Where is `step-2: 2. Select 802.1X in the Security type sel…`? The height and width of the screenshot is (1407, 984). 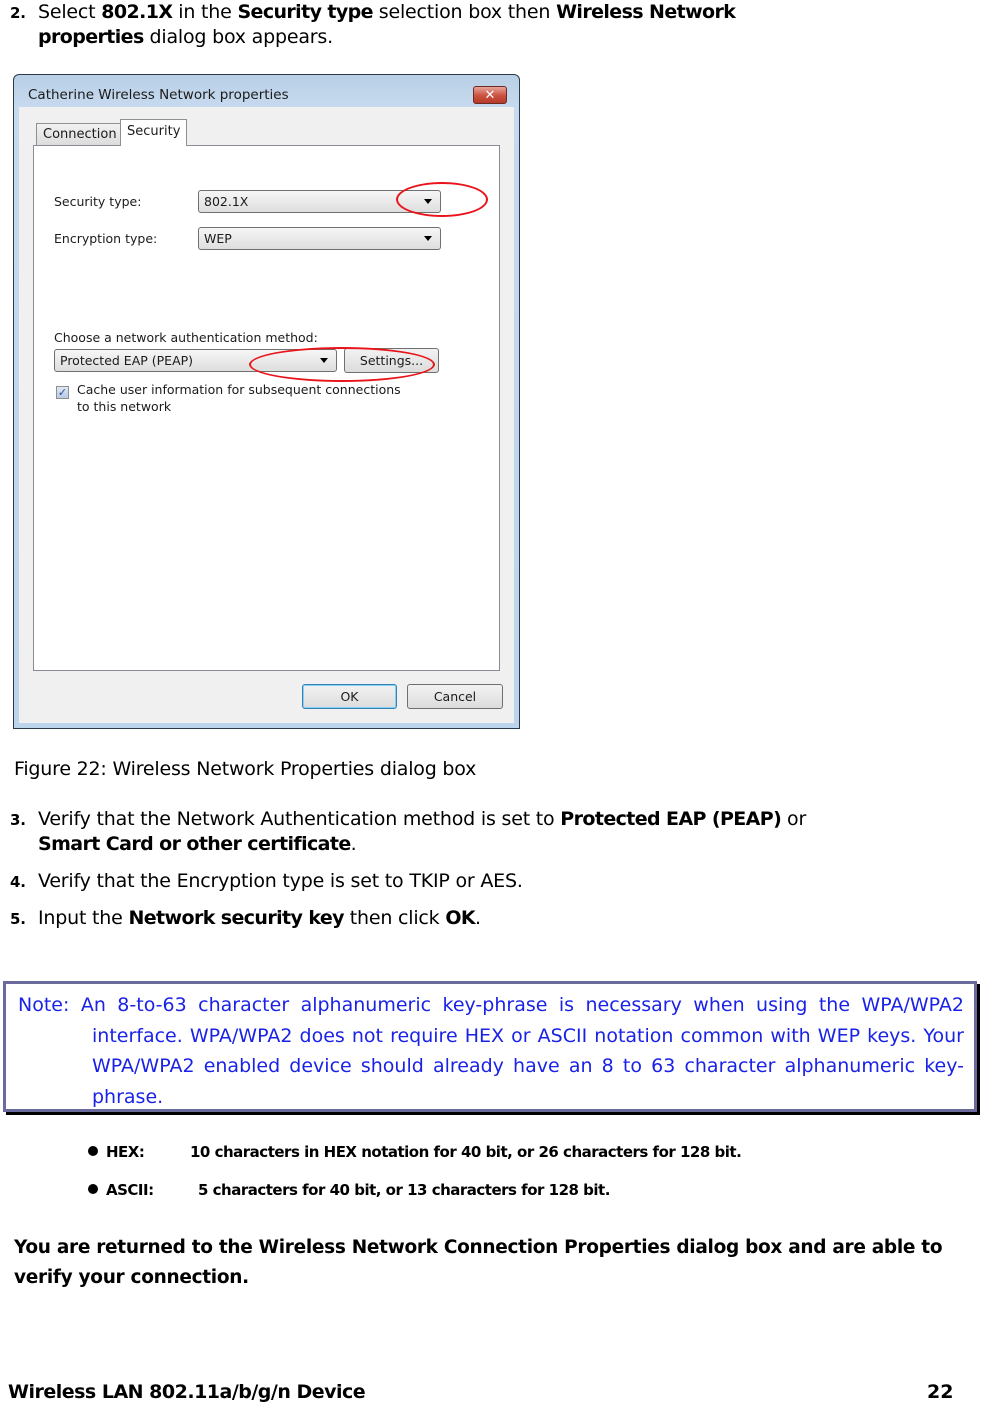
step-2: 2. Select 802.1X in the Security type sel… is located at coordinates (373, 24).